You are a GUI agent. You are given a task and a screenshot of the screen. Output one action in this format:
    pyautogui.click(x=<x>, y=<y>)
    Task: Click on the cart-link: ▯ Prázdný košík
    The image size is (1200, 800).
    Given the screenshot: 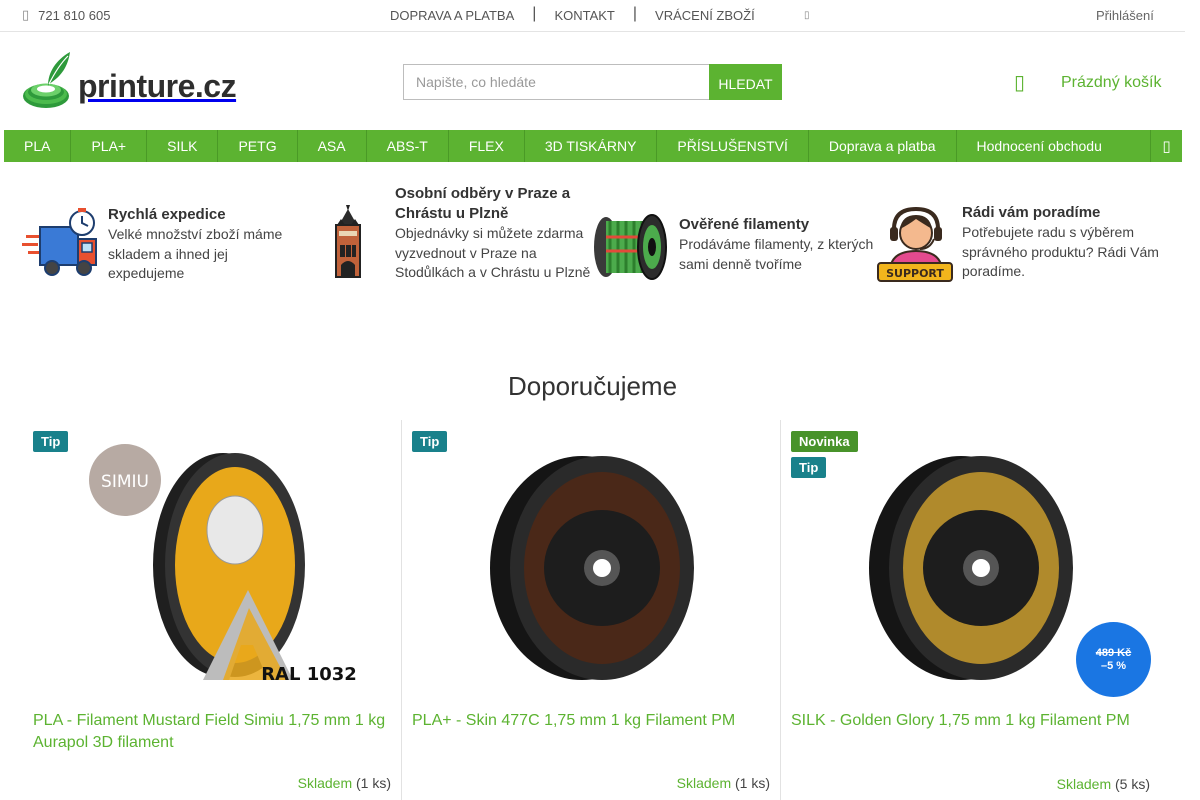 What is the action you would take?
    pyautogui.click(x=1087, y=83)
    